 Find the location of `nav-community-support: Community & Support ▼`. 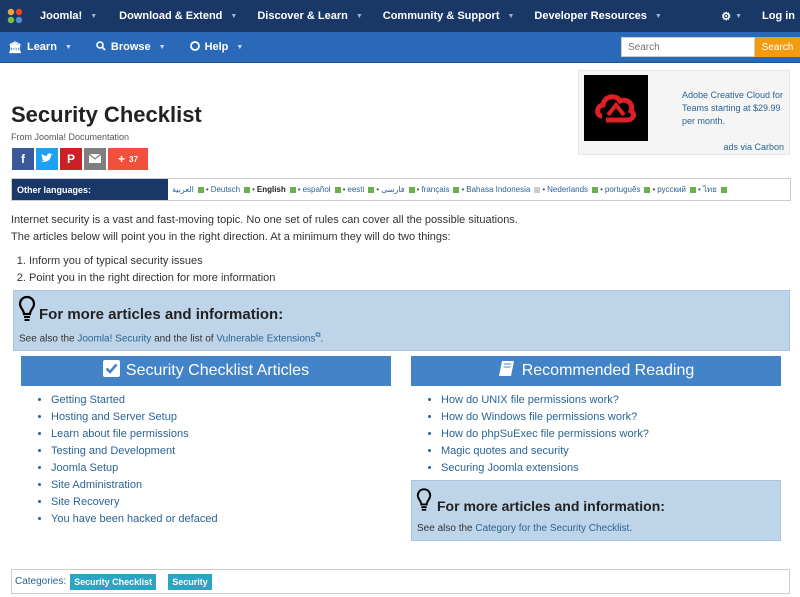

nav-community-support: Community & Support ▼ is located at coordinates (449, 16).